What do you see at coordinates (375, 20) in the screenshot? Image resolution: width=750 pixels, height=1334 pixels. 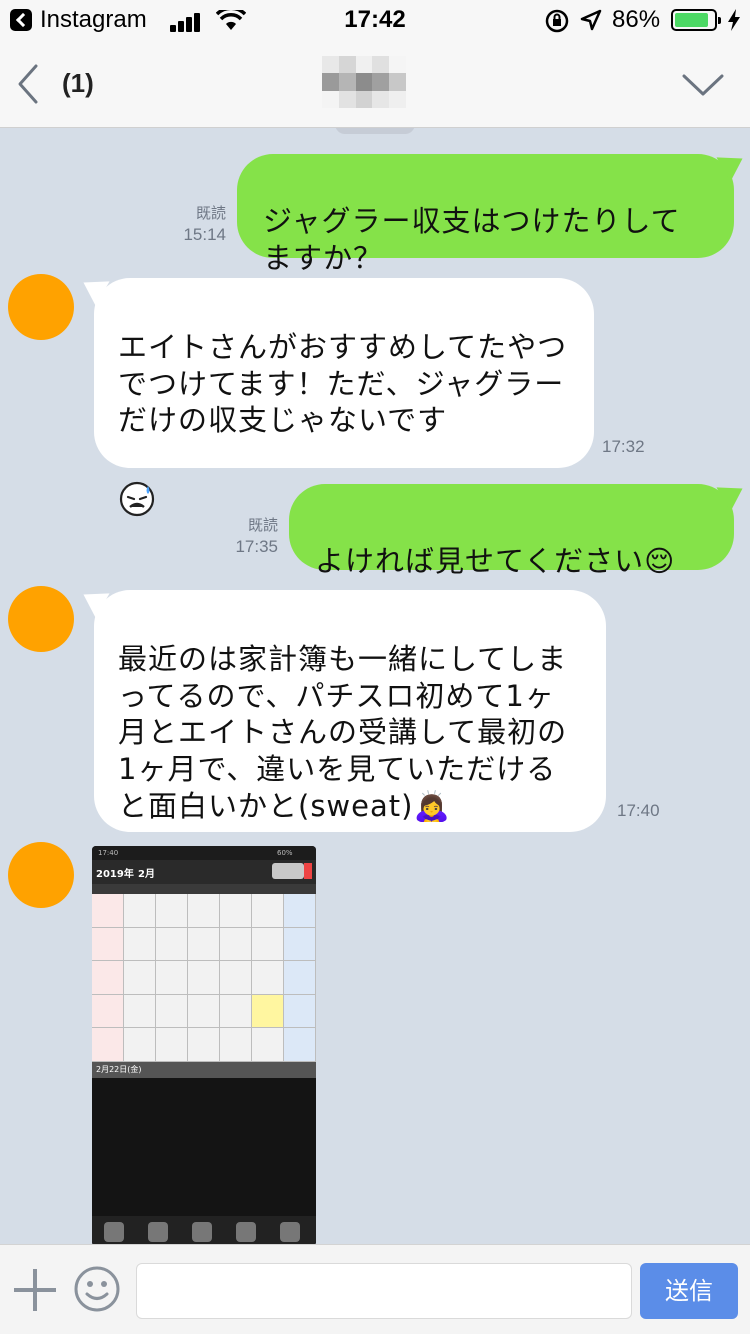 I see `status-bar: Instagram 17:42 86%` at bounding box center [375, 20].